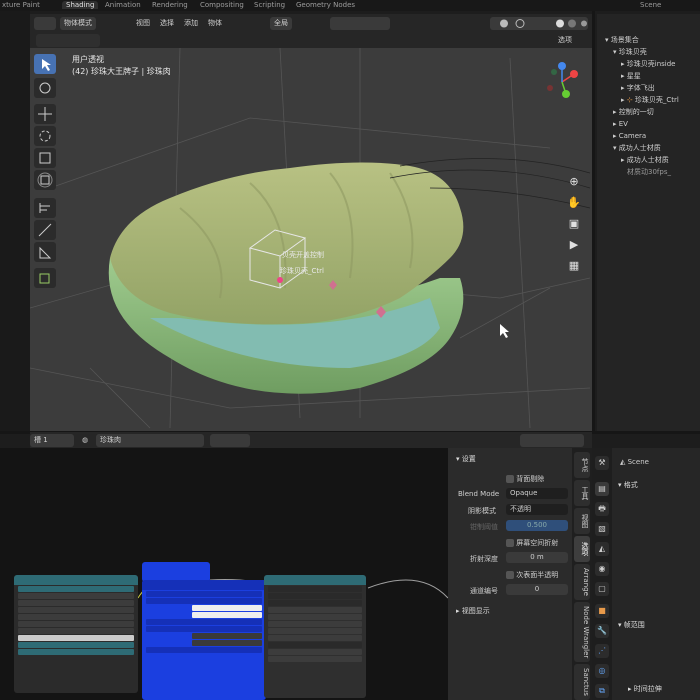 This screenshot has height=700, width=700. Describe the element at coordinates (539, 23) in the screenshot. I see `shading-mode-buttons` at that location.